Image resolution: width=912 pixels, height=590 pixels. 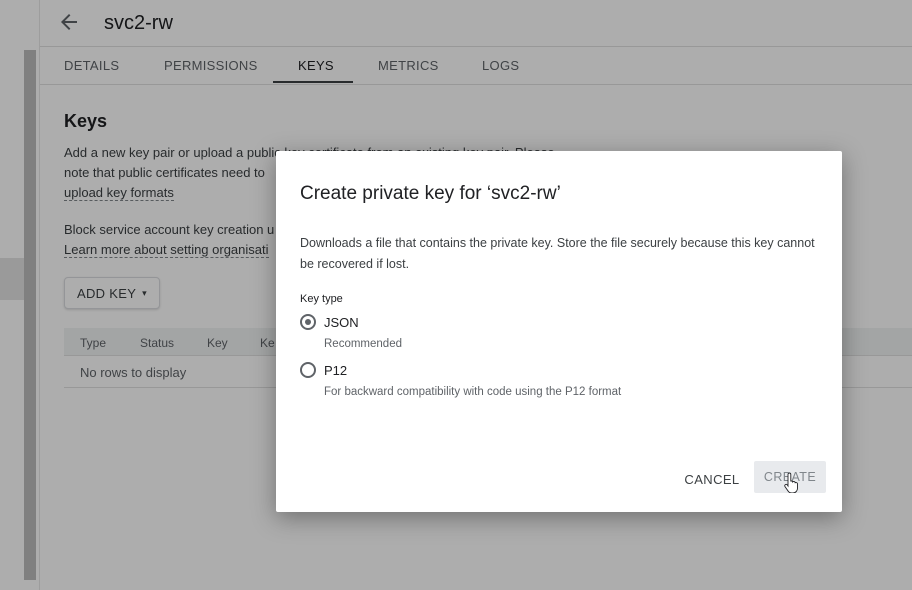 What do you see at coordinates (712, 479) in the screenshot?
I see `cancel-button: CANCEL` at bounding box center [712, 479].